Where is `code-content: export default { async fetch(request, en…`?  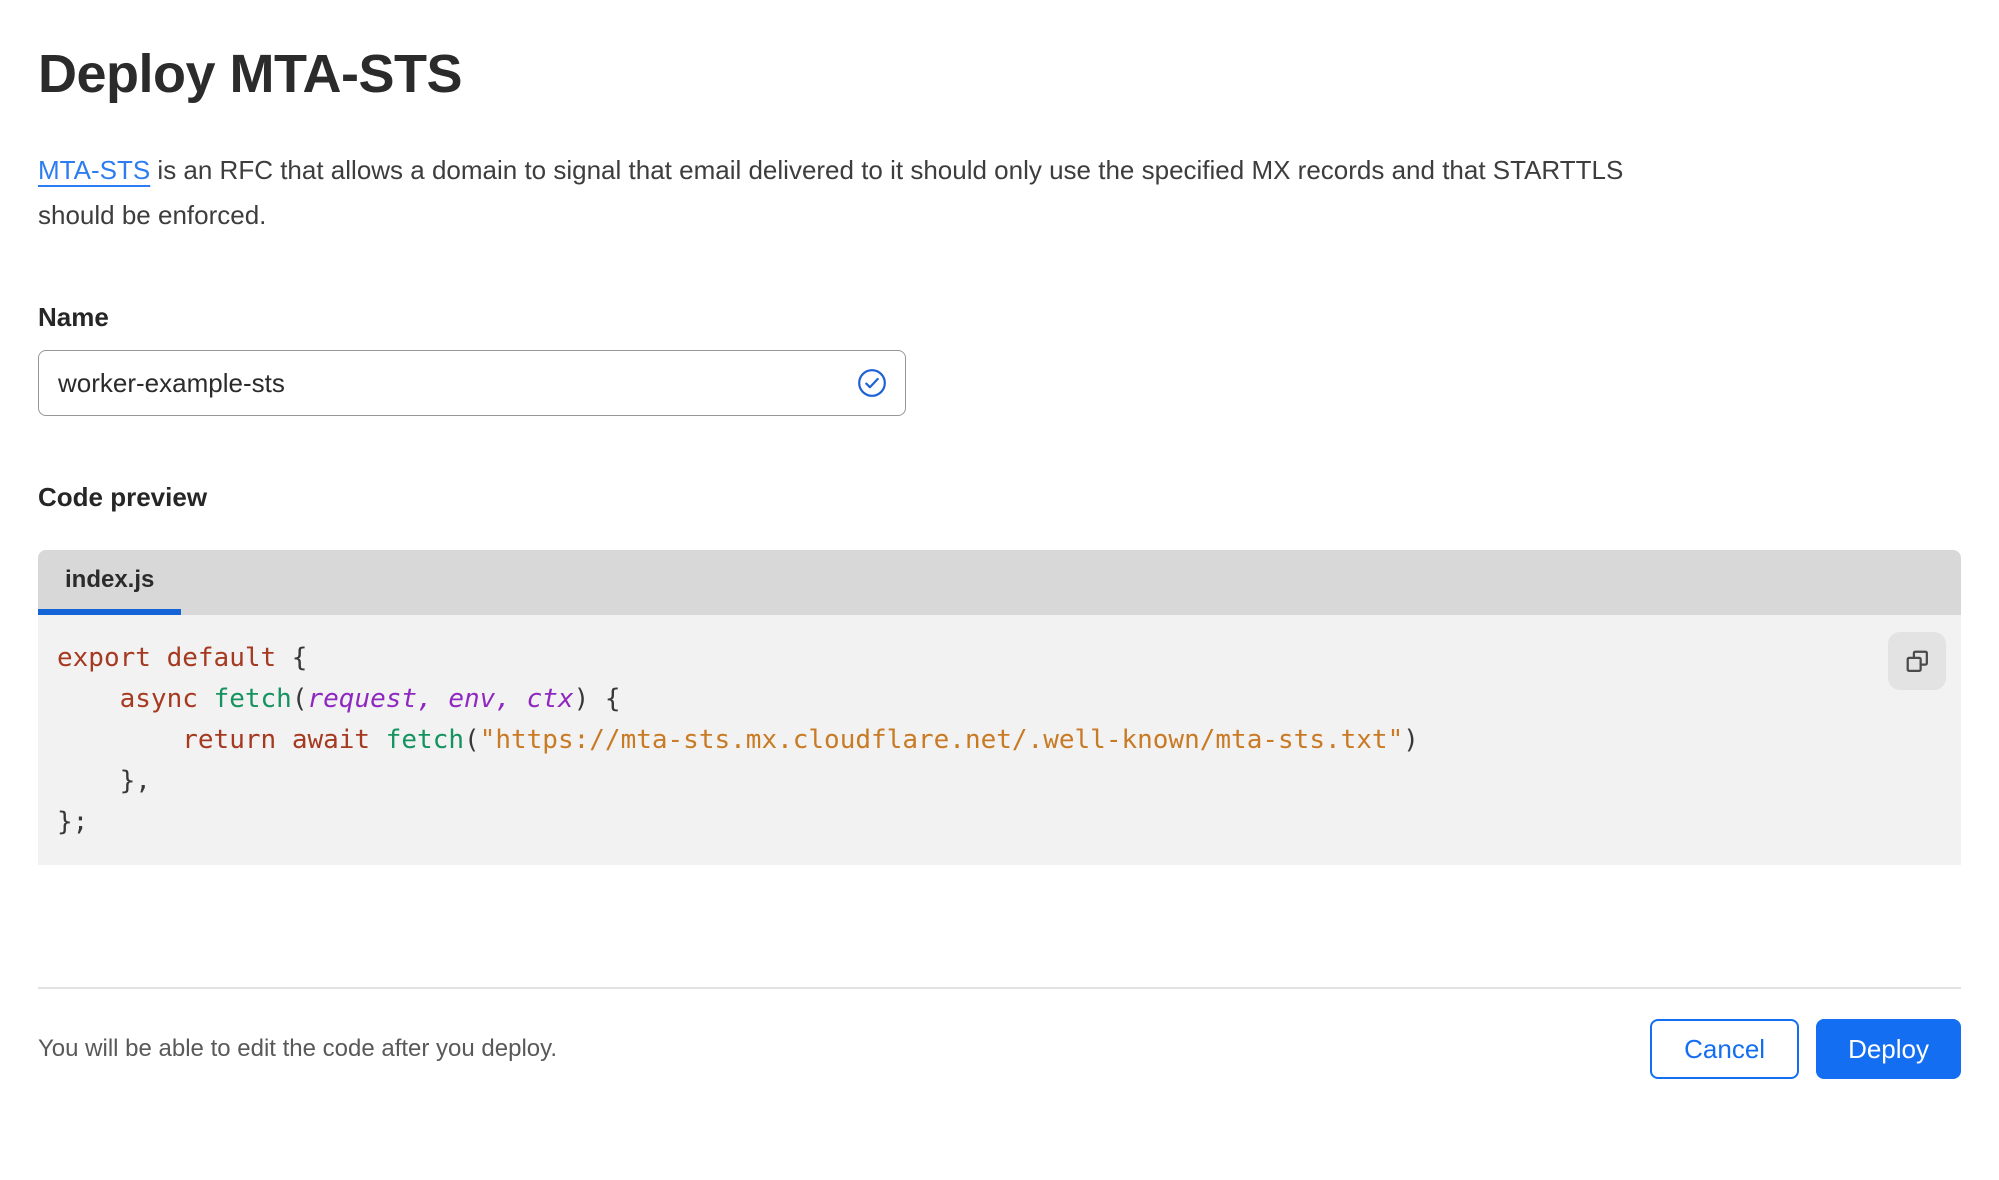 code-content: export default { async fetch(request, en… is located at coordinates (738, 740).